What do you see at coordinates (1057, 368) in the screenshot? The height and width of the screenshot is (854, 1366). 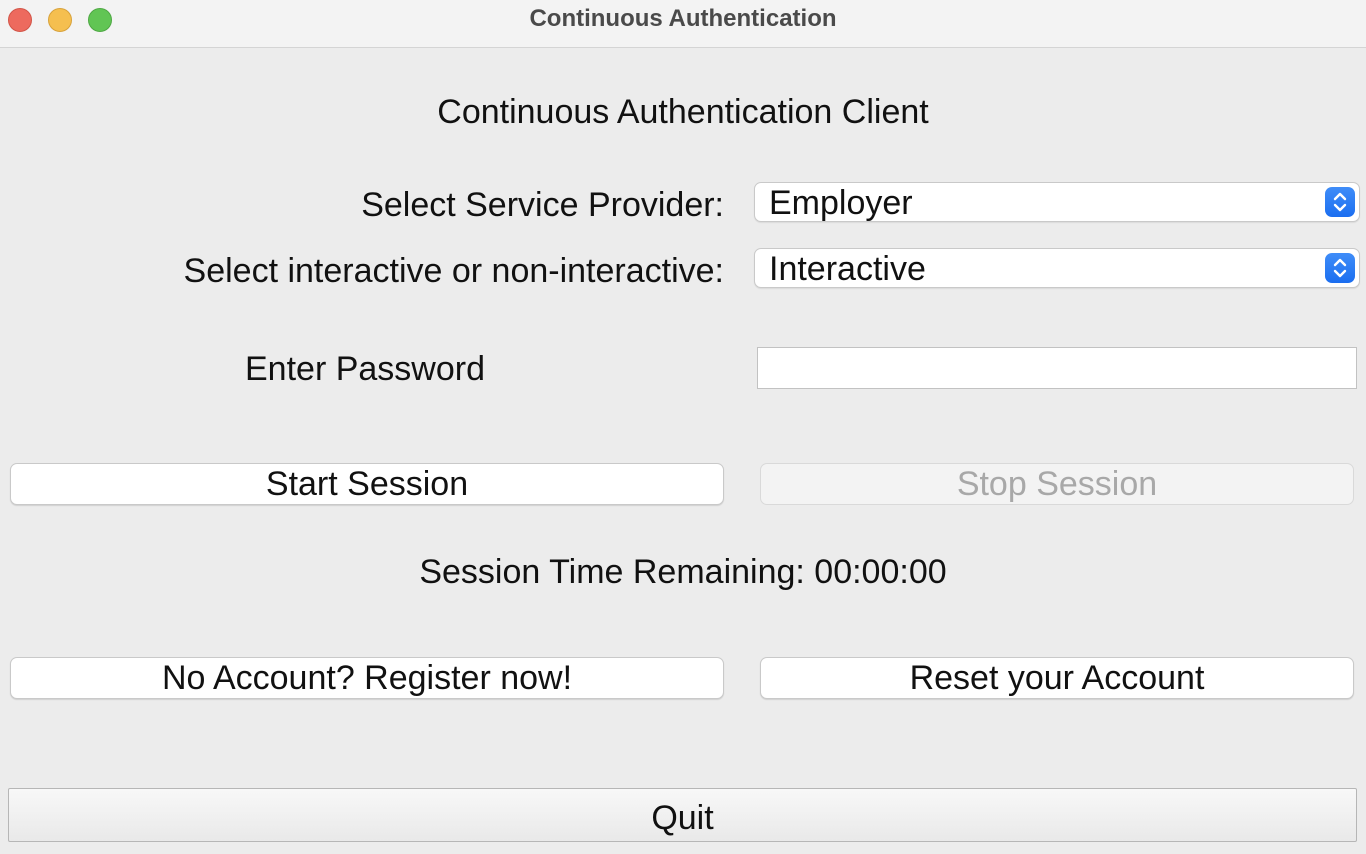 I see `password-input` at bounding box center [1057, 368].